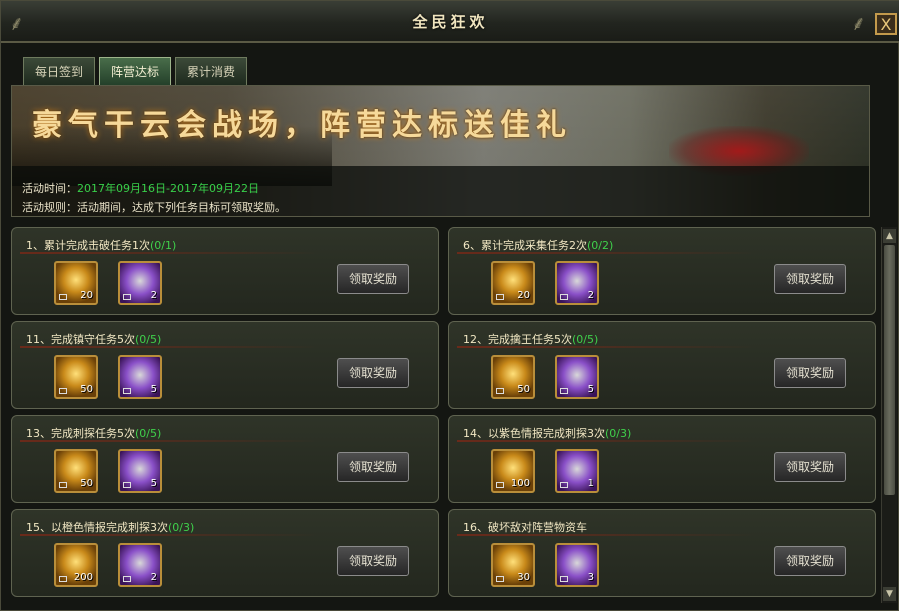  Describe the element at coordinates (225, 553) in the screenshot. I see `task-card: 15、以橙色情报完成刺探3次(0/3) 200 2 领取奖励` at that location.